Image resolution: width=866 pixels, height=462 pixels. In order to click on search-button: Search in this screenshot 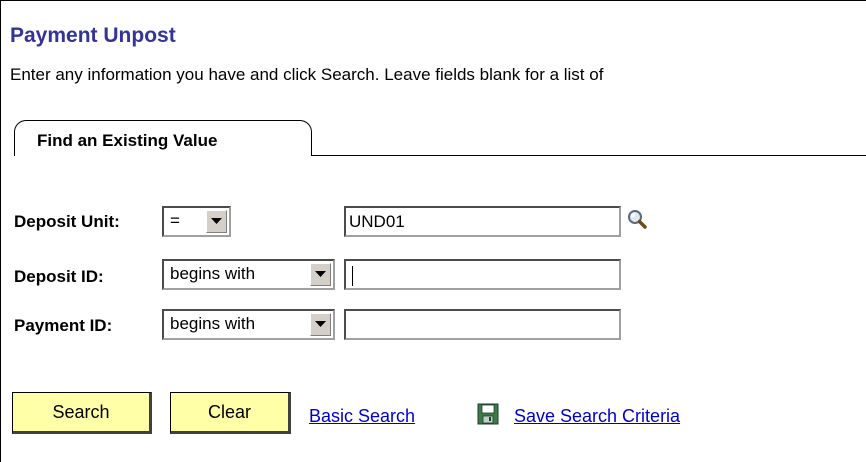, I will do `click(82, 413)`.